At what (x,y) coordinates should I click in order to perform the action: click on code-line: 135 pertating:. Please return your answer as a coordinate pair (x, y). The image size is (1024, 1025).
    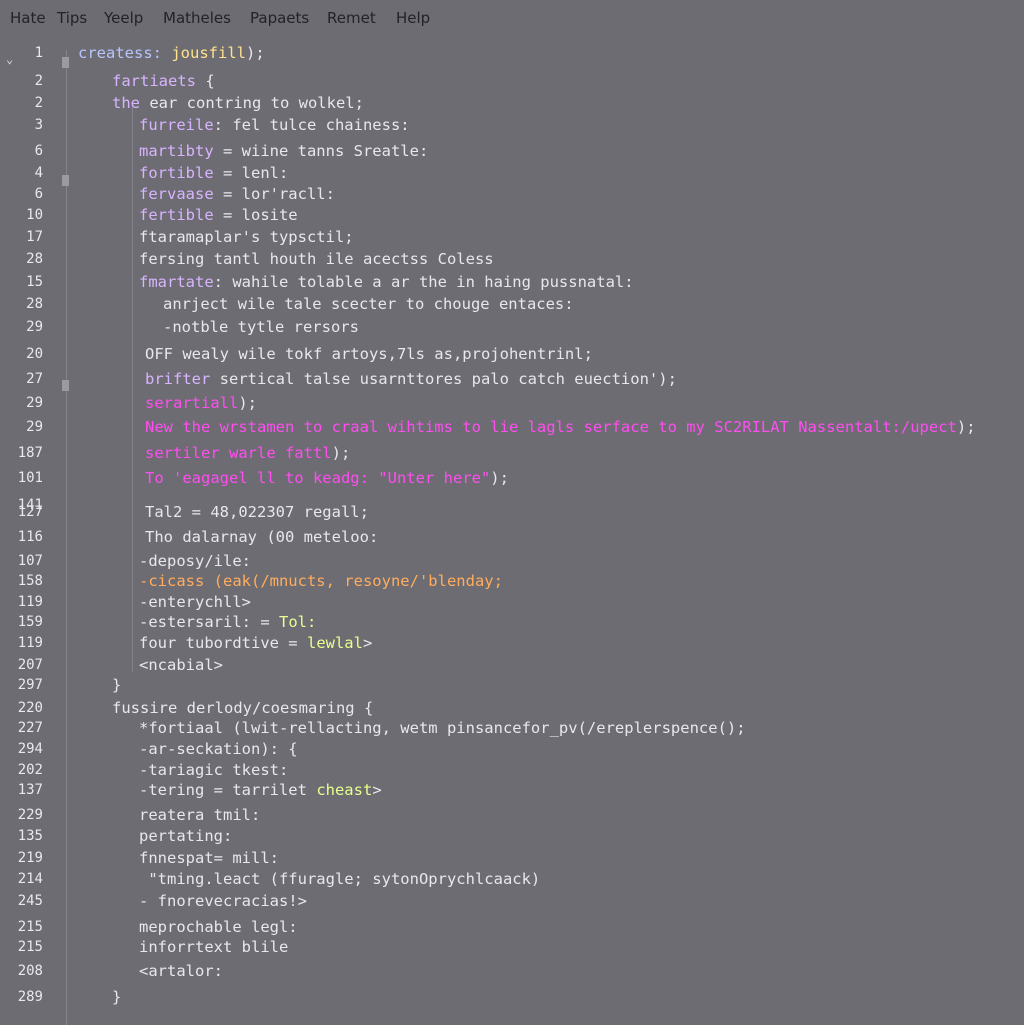
    Looking at the image, I should click on (512, 836).